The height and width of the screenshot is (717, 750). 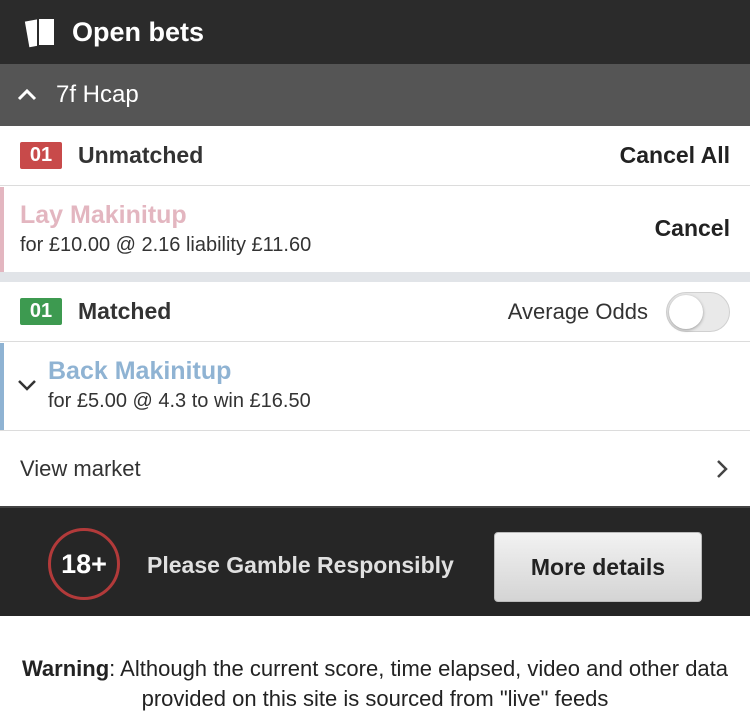 What do you see at coordinates (97, 94) in the screenshot?
I see `market-name: 7f Hcap` at bounding box center [97, 94].